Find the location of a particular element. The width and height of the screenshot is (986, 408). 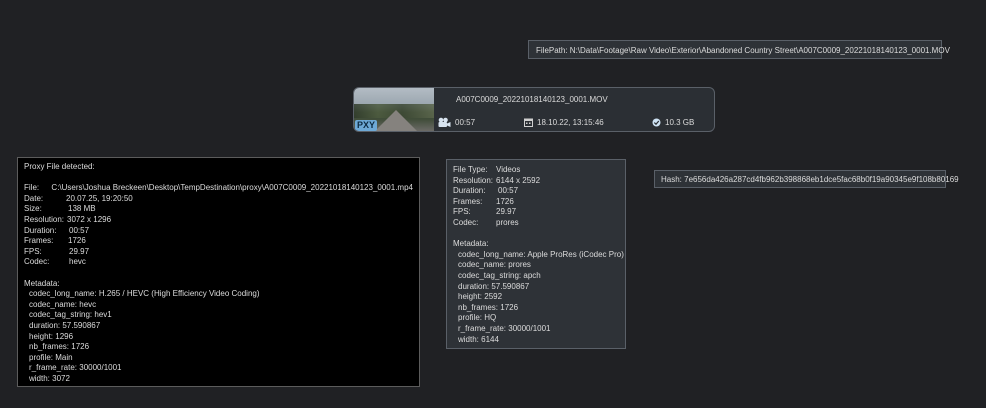

card-size: 10.3 GB is located at coordinates (673, 122).